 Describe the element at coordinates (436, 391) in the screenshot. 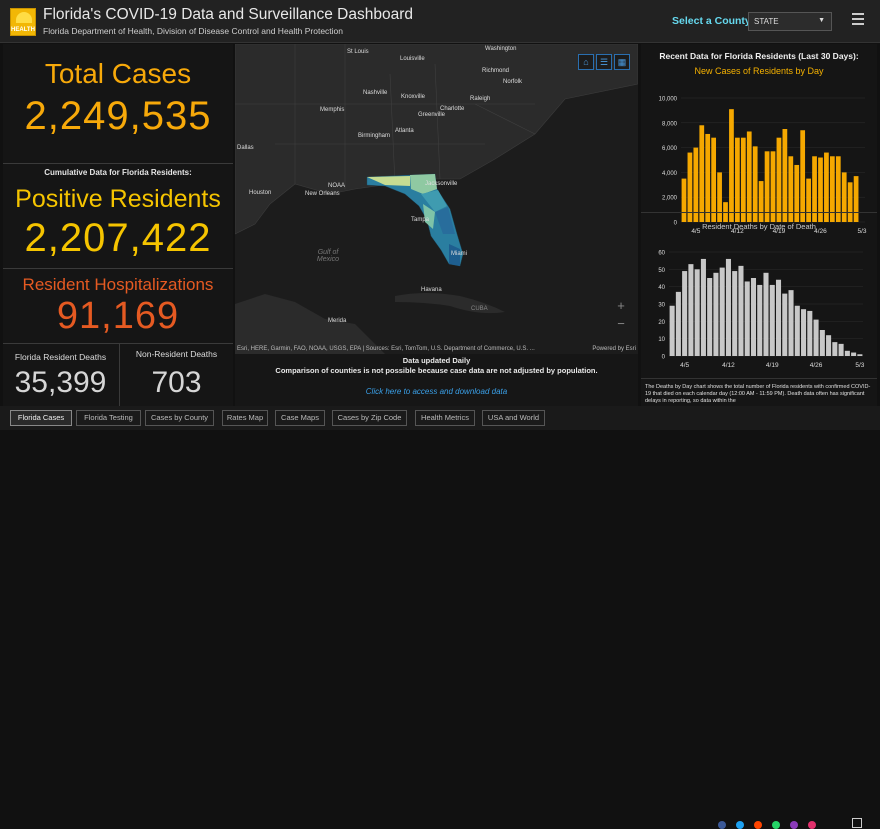

I see `download-data-link: Click here to access and download data` at that location.